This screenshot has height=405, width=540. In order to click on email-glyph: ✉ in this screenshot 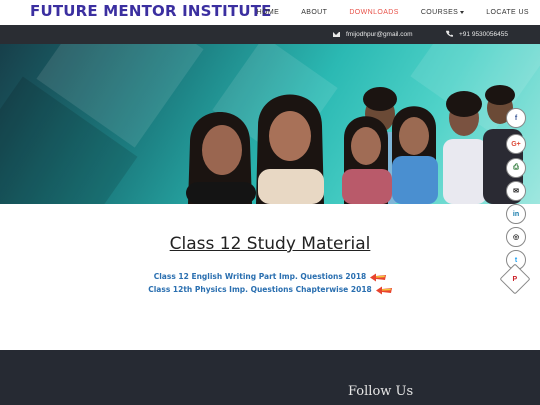, I will do `click(516, 191)`.